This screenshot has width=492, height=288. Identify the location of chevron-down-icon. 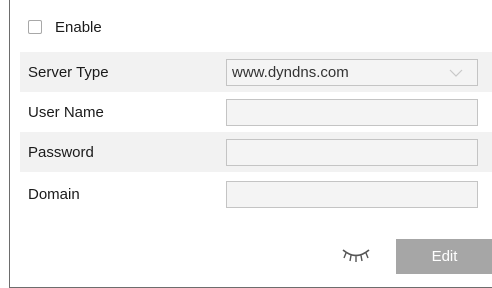
(456, 73).